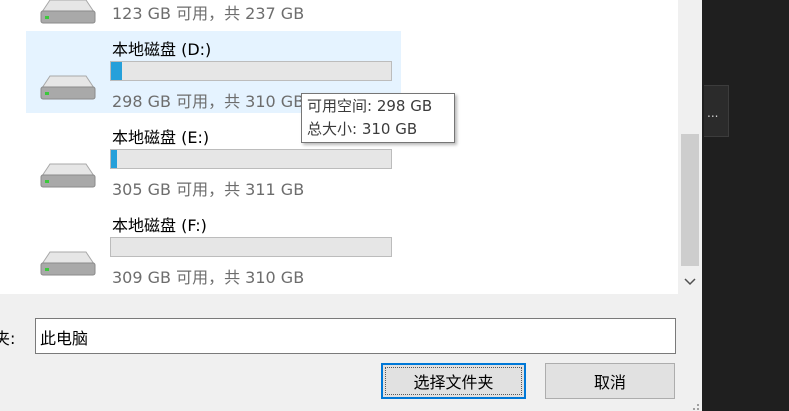  Describe the element at coordinates (161, 137) in the screenshot. I see `drive-name: 本地磁盘 (E:)` at that location.